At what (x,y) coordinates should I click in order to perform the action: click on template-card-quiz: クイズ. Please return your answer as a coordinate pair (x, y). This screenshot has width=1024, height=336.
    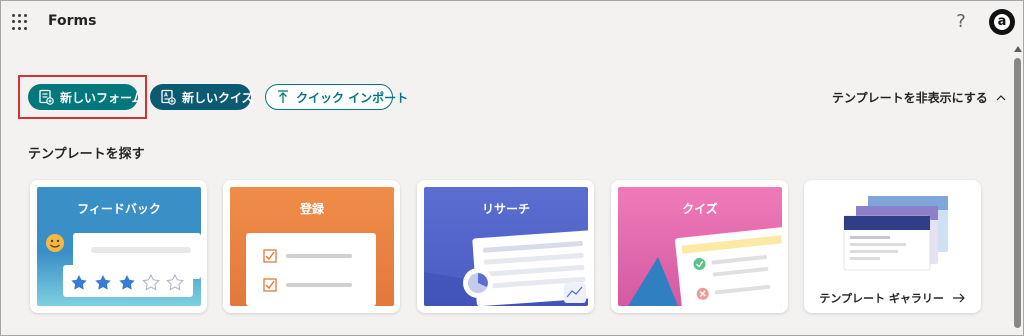
    Looking at the image, I should click on (699, 246).